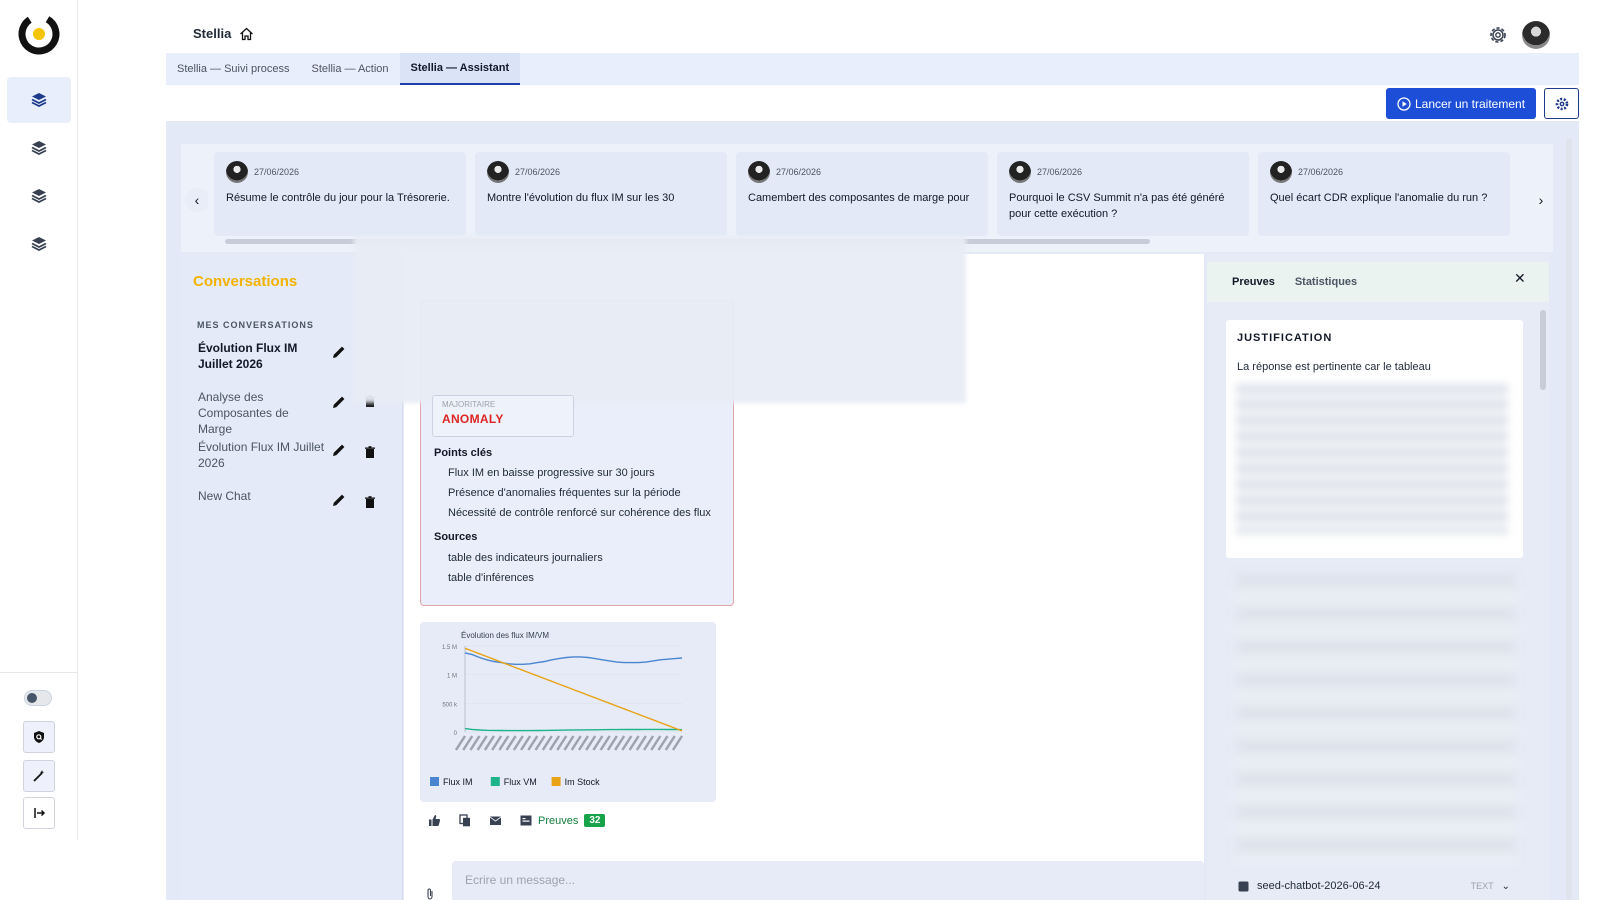 The image size is (1600, 900). Describe the element at coordinates (39, 34) in the screenshot. I see `app-logo` at that location.